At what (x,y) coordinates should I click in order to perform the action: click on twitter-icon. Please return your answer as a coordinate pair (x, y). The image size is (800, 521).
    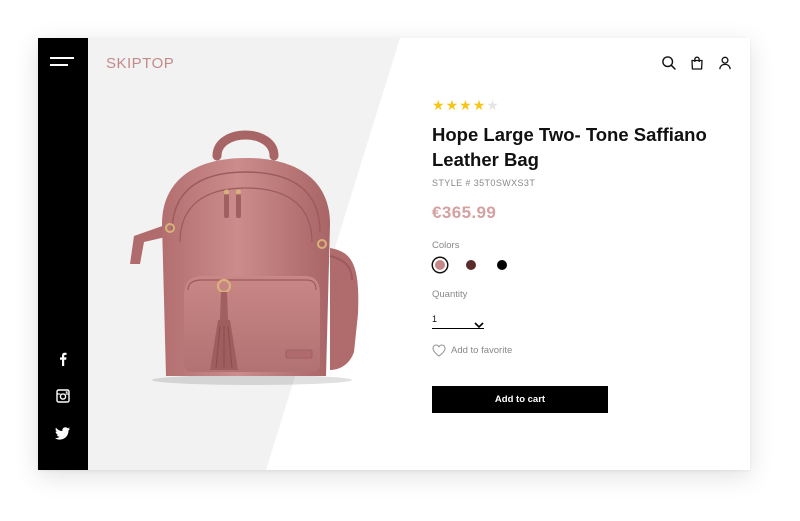
    Looking at the image, I should click on (63, 433).